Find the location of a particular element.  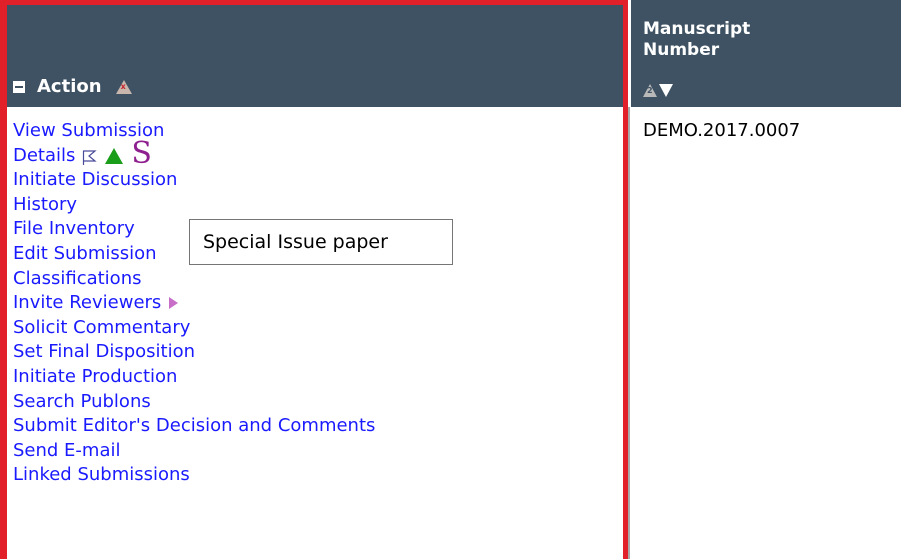

sort-order-number: 2 is located at coordinates (650, 90).